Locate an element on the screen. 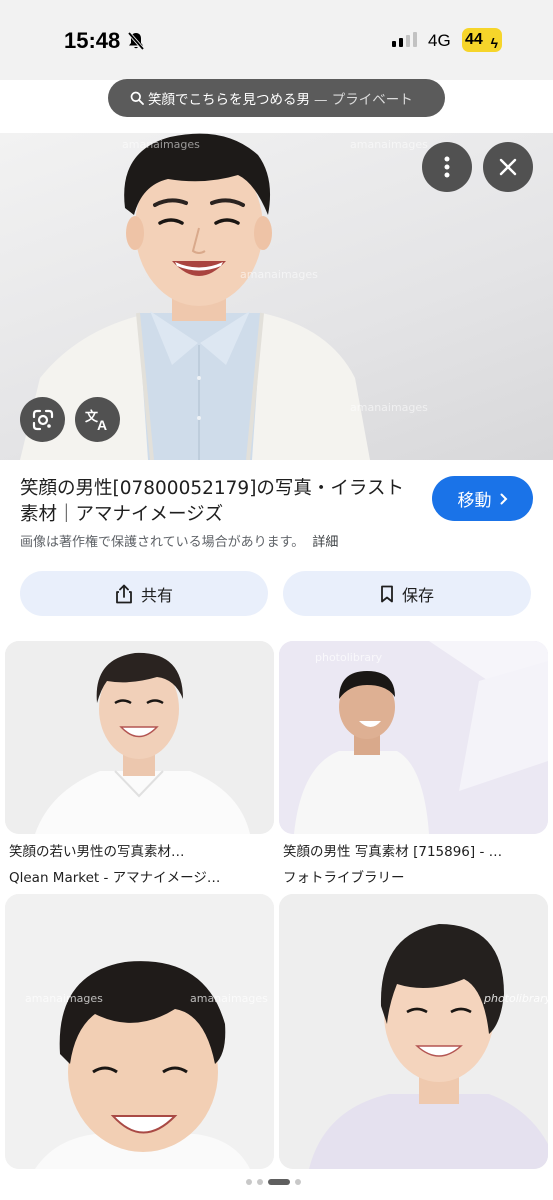  related-thumbnail: amanaimages amanaimages is located at coordinates (139, 1031).